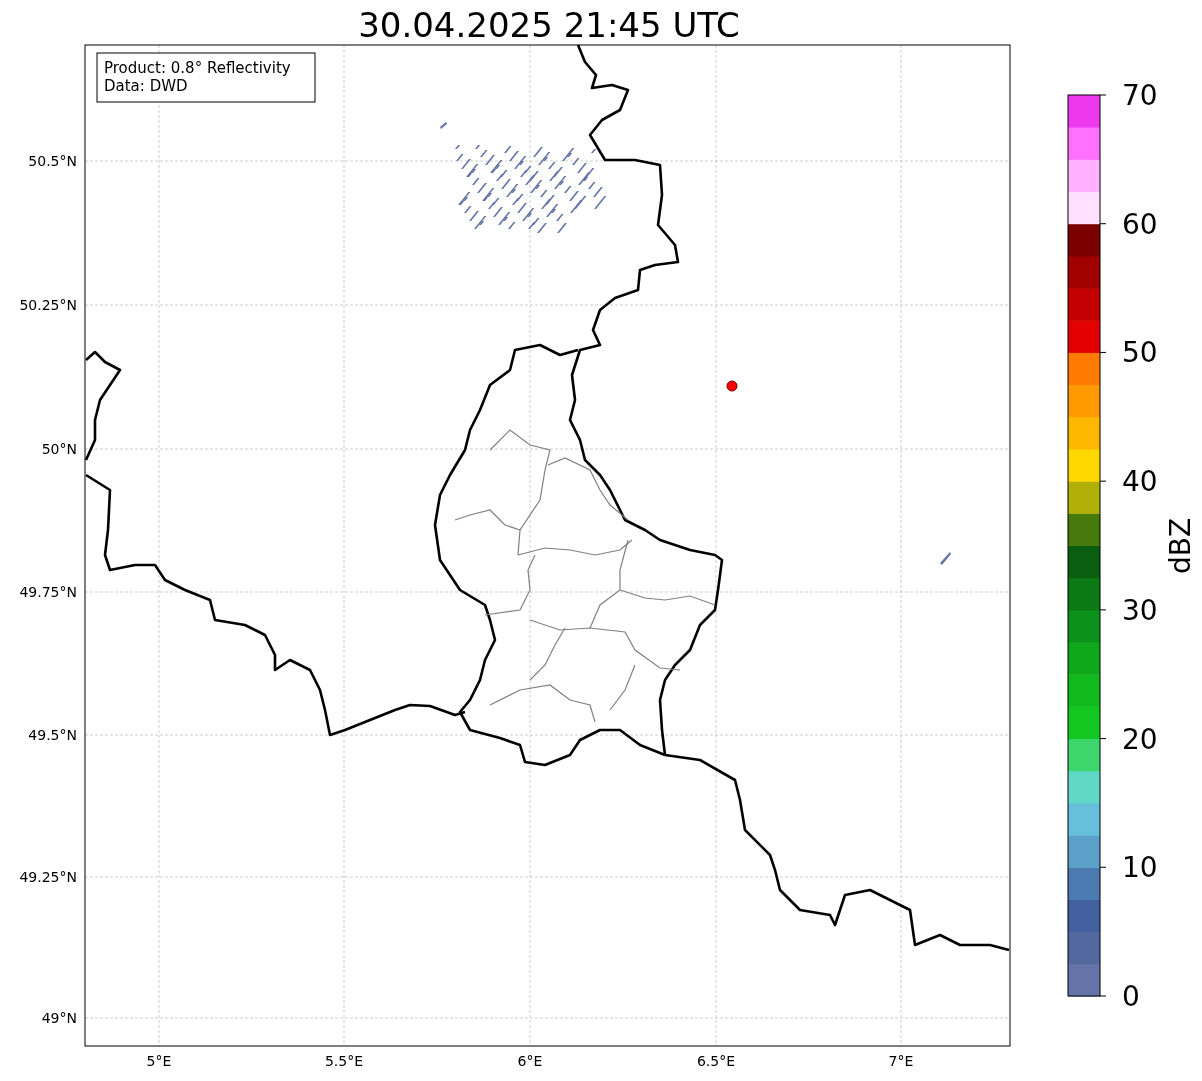 The height and width of the screenshot is (1081, 1202). What do you see at coordinates (52, 735) in the screenshot?
I see `latitude-label: 49.5°N` at bounding box center [52, 735].